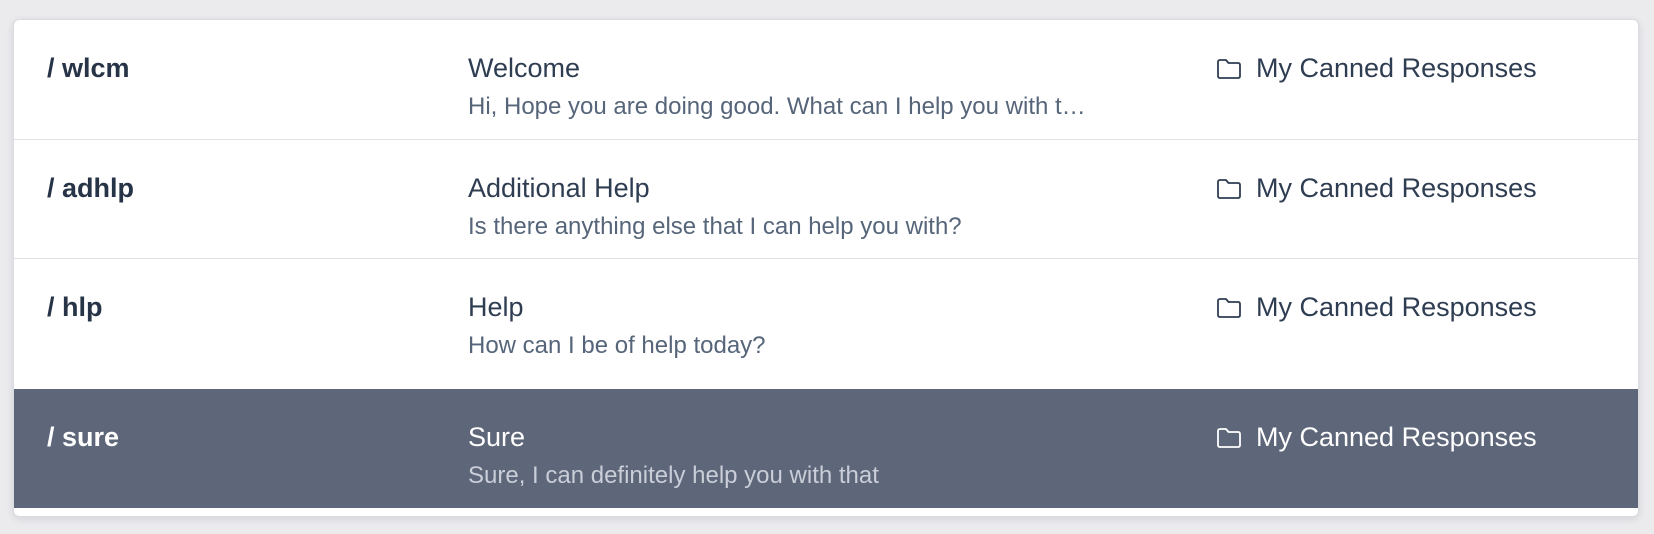 The width and height of the screenshot is (1654, 534). Describe the element at coordinates (83, 437) in the screenshot. I see `response-shortcut: / sure` at that location.